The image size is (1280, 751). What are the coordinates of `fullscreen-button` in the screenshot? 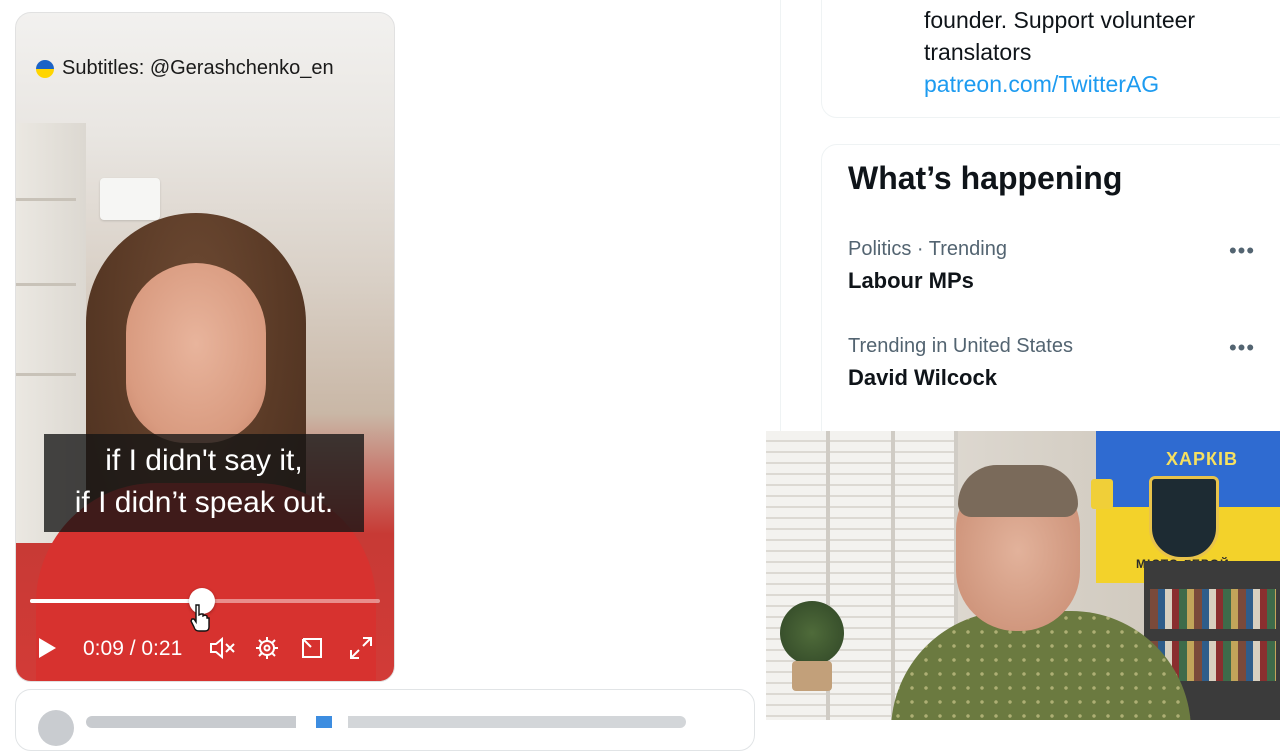 It's located at (361, 648).